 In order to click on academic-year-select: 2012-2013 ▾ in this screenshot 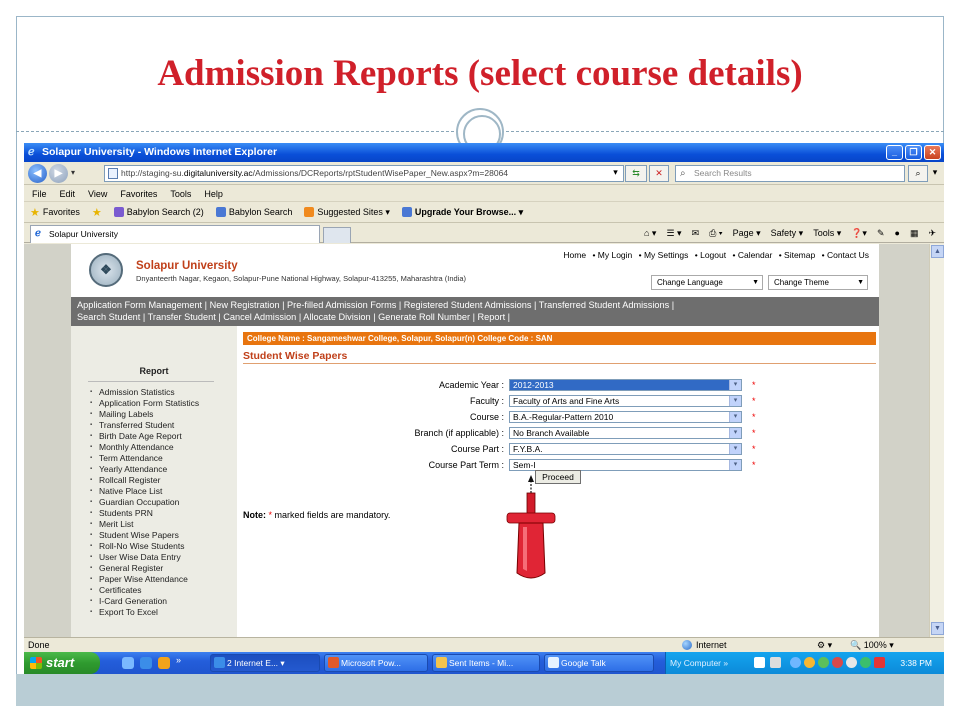, I will do `click(625, 385)`.